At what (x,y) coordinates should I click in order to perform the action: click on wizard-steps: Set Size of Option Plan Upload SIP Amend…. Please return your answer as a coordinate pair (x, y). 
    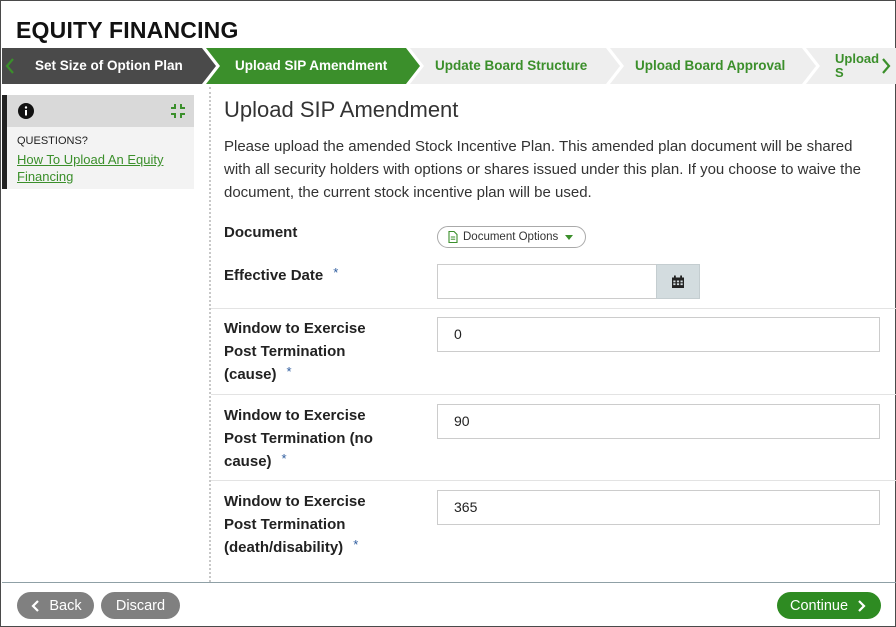
    Looking at the image, I should click on (449, 66).